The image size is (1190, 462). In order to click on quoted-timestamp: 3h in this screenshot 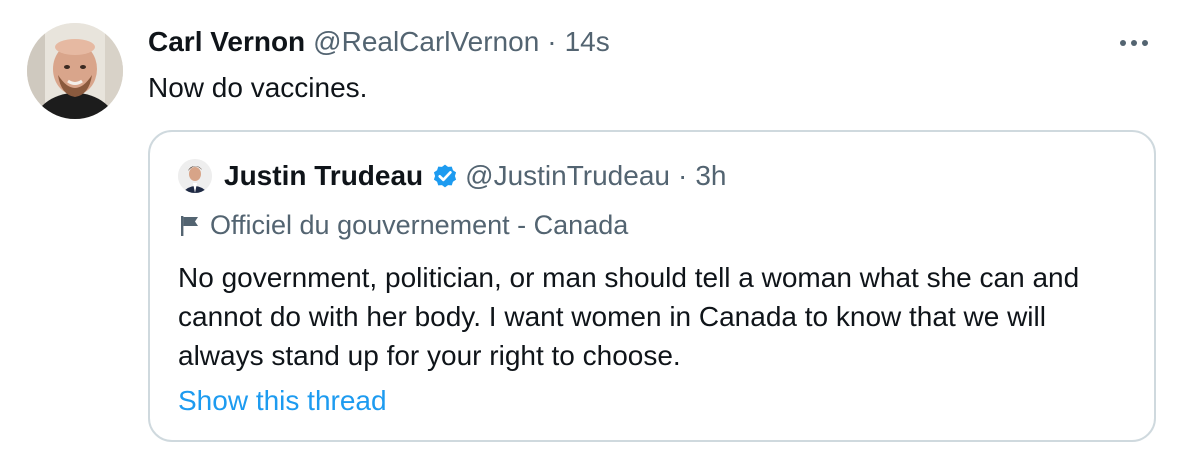, I will do `click(710, 176)`.